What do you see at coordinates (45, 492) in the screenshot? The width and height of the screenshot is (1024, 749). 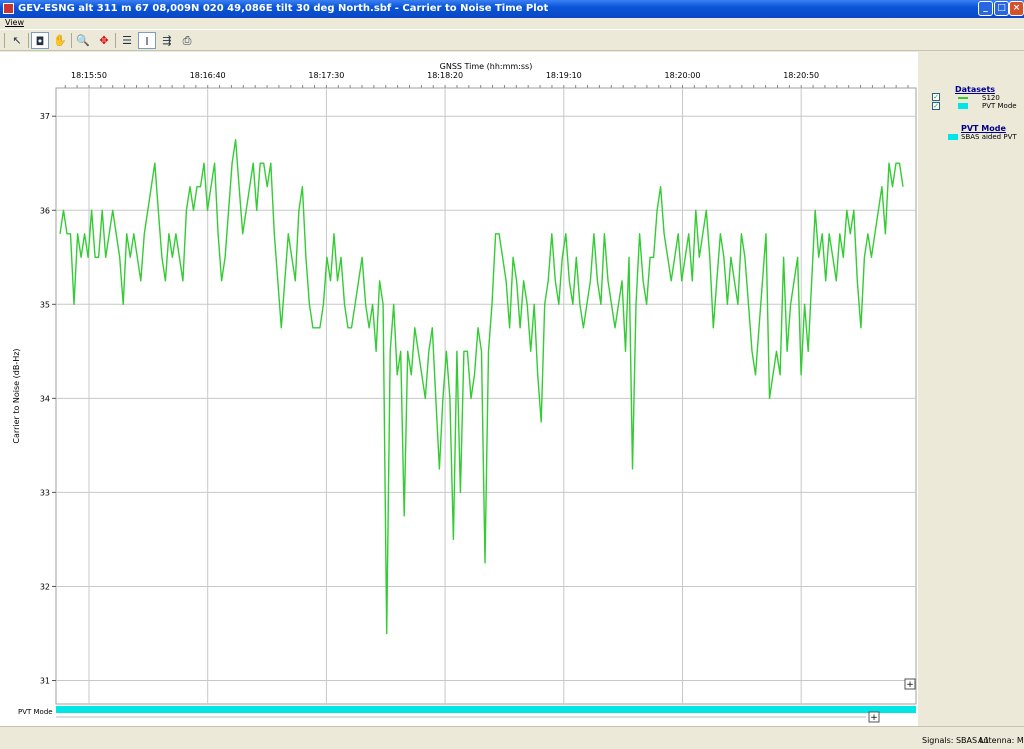 I see `y-tick-label: 33` at bounding box center [45, 492].